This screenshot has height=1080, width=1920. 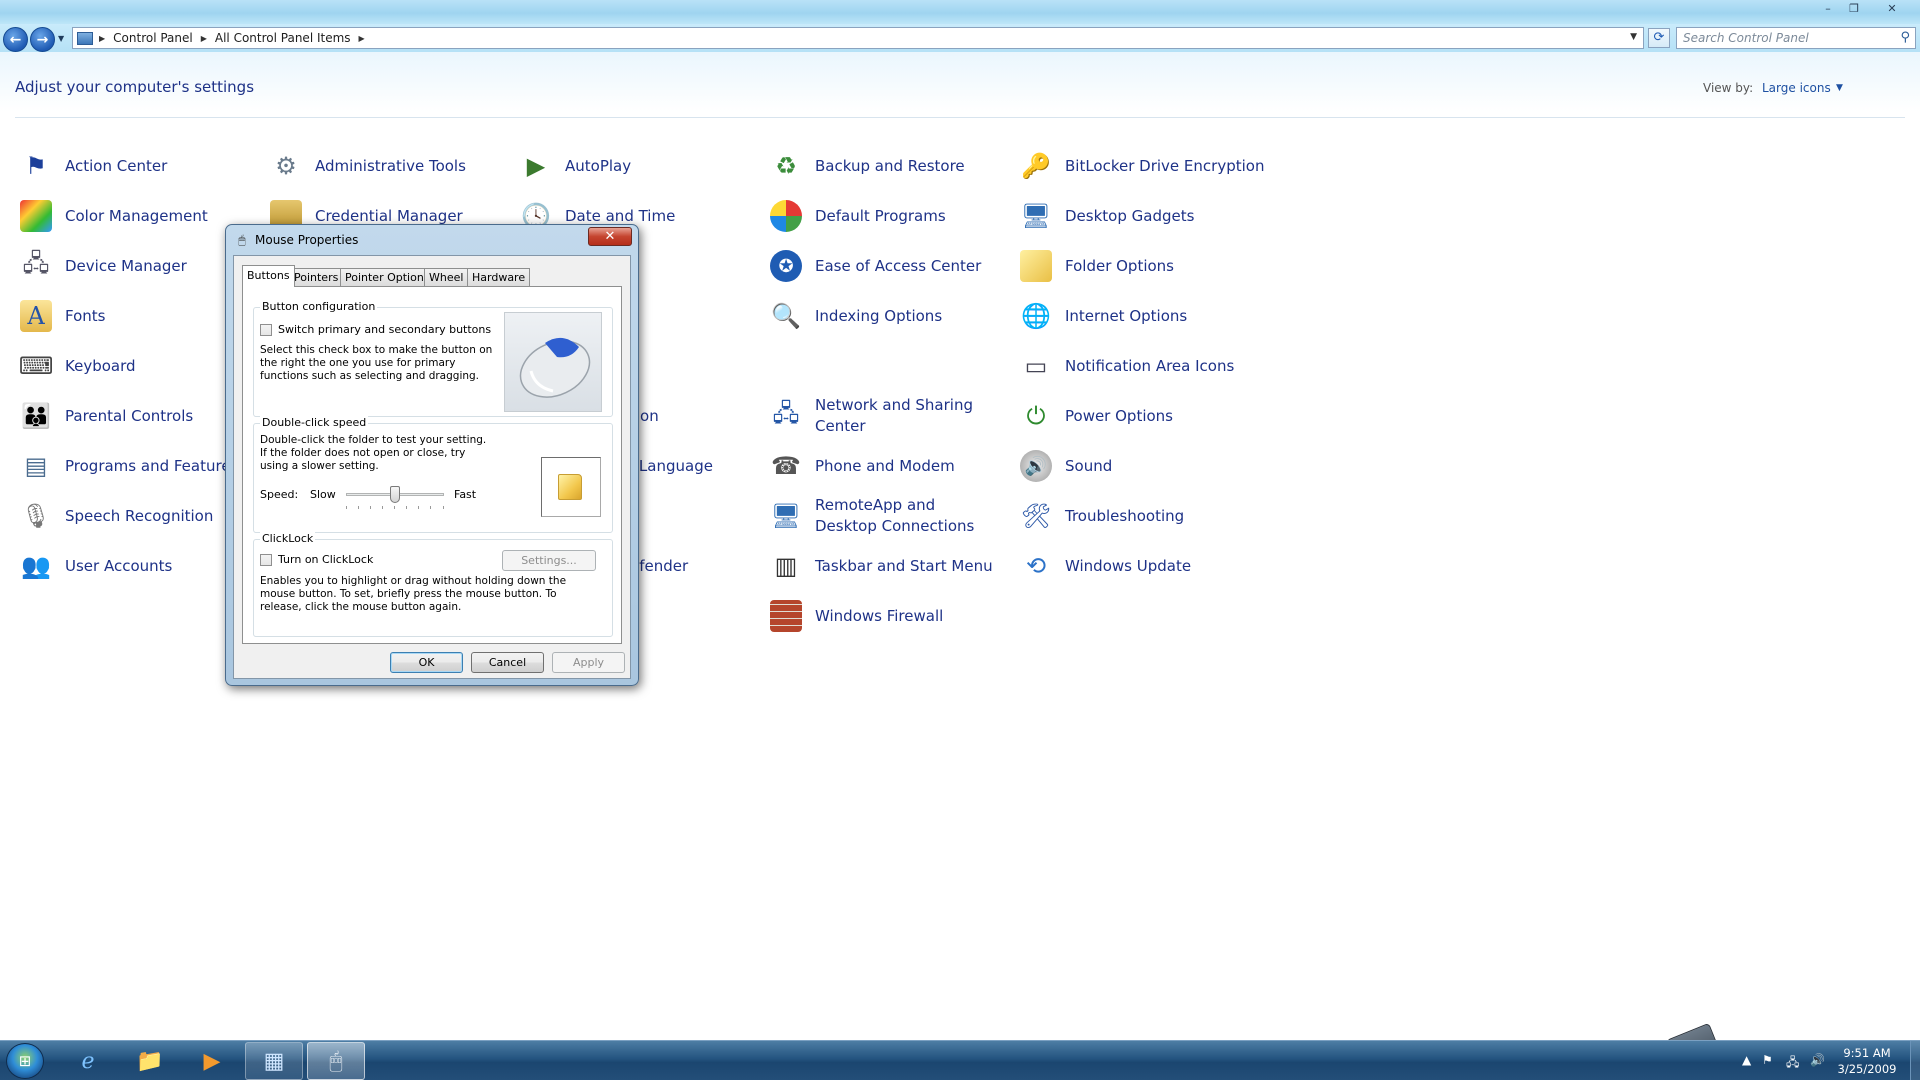 I want to click on item-folder-options: Folder Options, so click(x=1097, y=266).